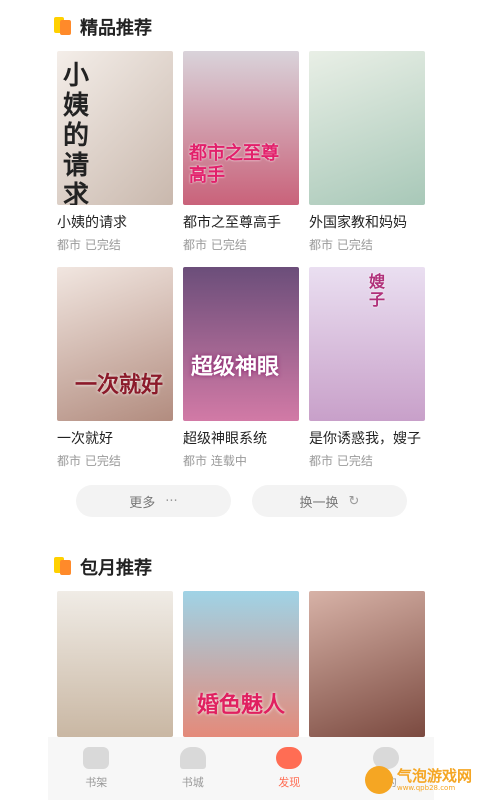 The image size is (480, 800). I want to click on watermark-text: 气泡游戏网, so click(434, 775).